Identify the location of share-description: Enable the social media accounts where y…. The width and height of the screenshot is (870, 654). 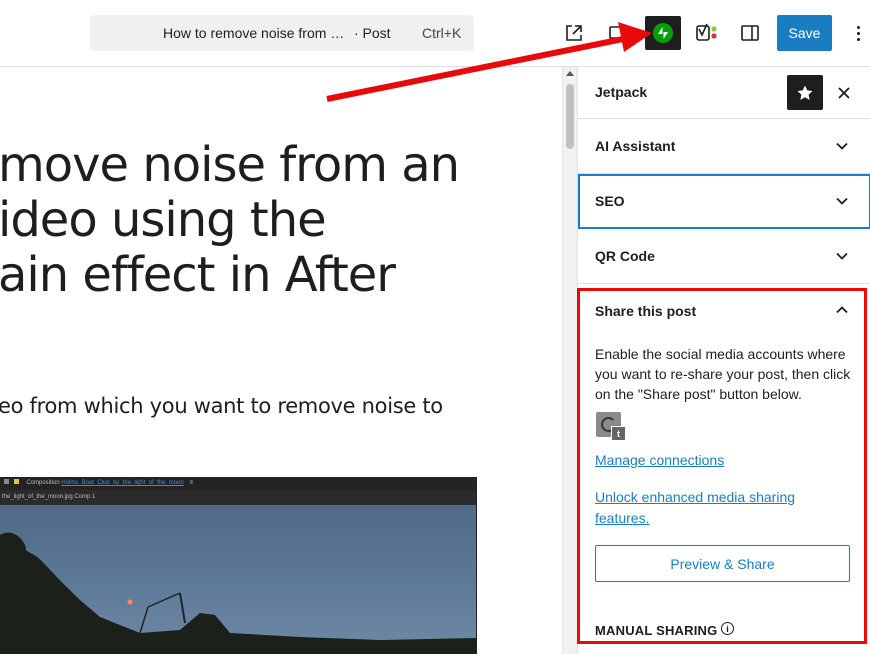
(723, 374).